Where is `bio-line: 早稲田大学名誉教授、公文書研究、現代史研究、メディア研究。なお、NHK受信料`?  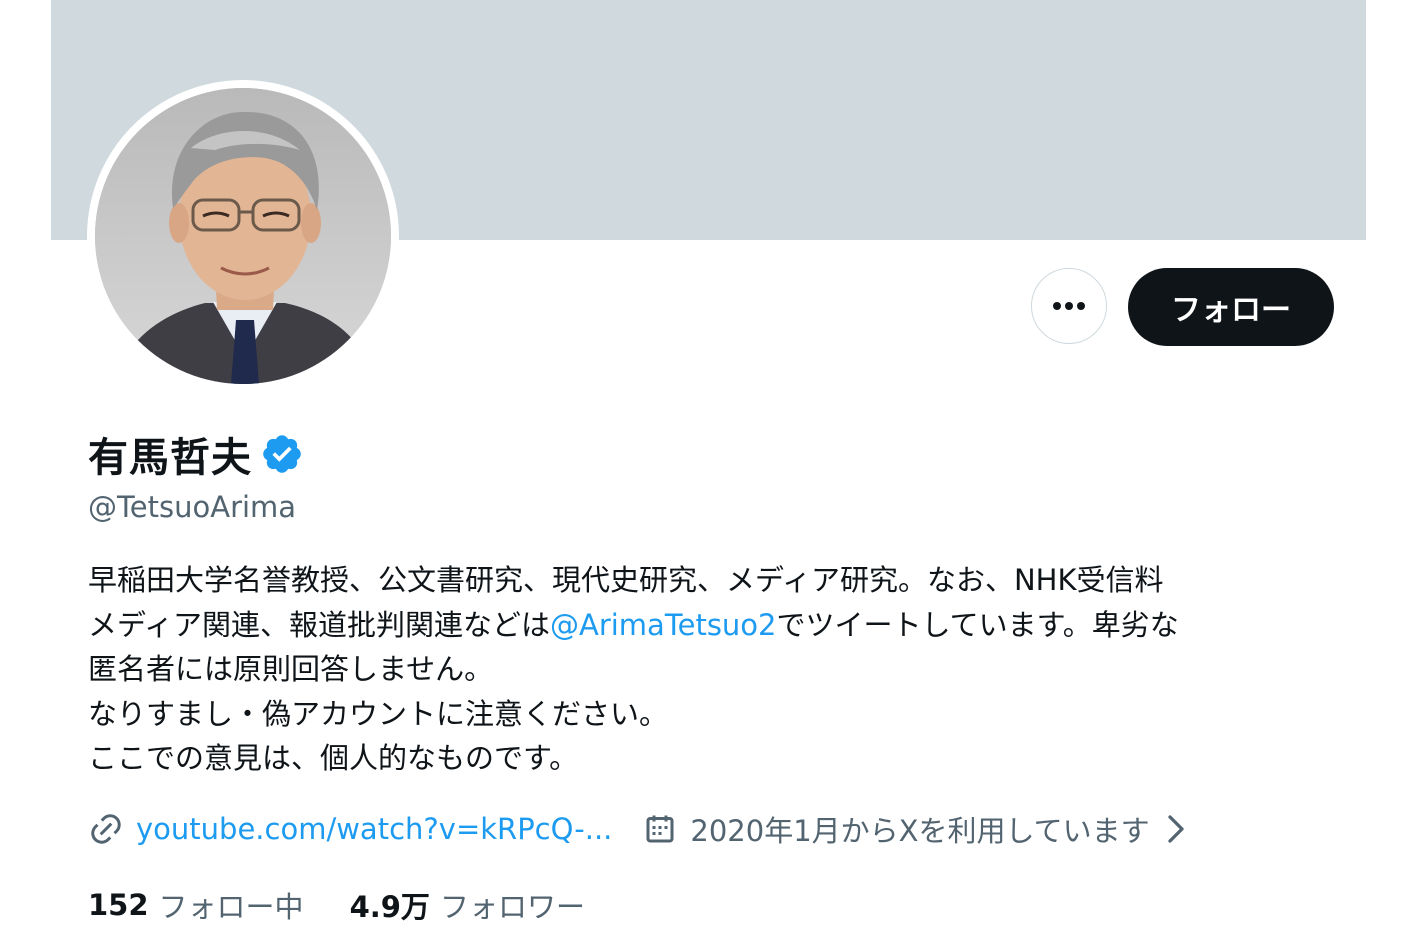
bio-line: 早稲田大学名誉教授、公文書研究、現代史研究、メディア研究。なお、NHK受信料 is located at coordinates (626, 580).